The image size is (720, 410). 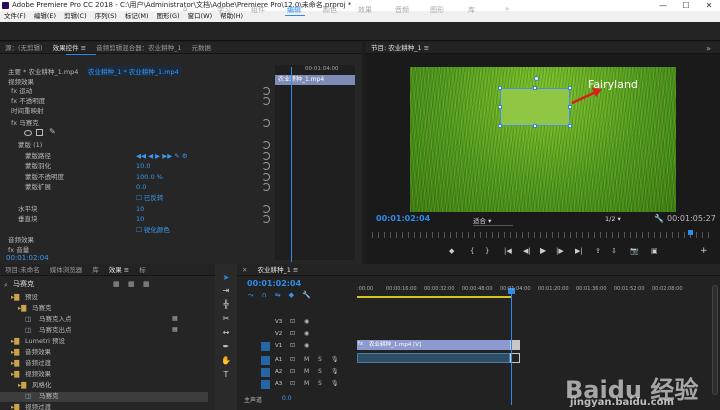 What do you see at coordinates (168, 16) in the screenshot?
I see `menu-graphics: 图形(G)` at bounding box center [168, 16].